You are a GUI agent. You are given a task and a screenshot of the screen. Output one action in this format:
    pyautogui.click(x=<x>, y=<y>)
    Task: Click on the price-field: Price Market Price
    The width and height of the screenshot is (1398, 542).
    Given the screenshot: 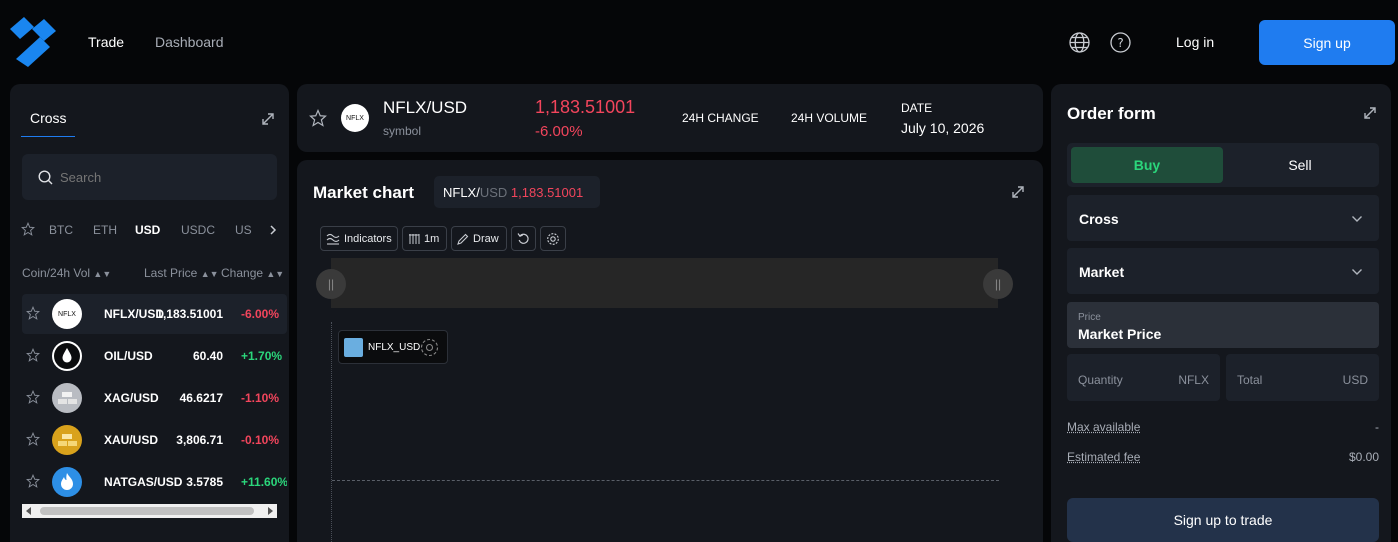 What is the action you would take?
    pyautogui.click(x=1223, y=325)
    